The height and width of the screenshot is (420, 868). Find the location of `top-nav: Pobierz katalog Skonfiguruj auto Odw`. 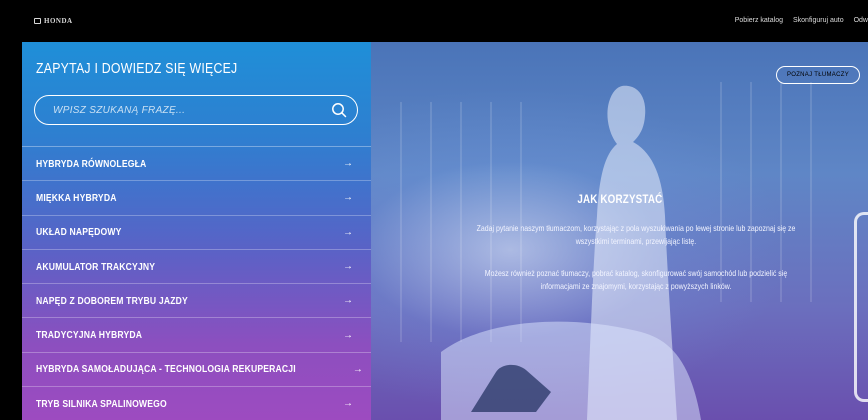

top-nav: Pobierz katalog Skonfiguruj auto Odw is located at coordinates (801, 20).